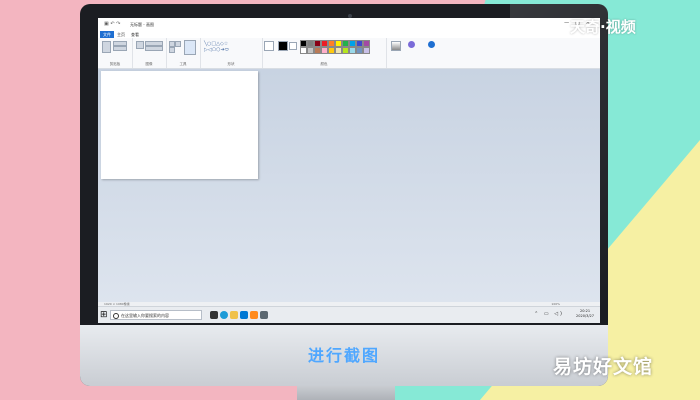  I want to click on group-label: 图像, so click(149, 64).